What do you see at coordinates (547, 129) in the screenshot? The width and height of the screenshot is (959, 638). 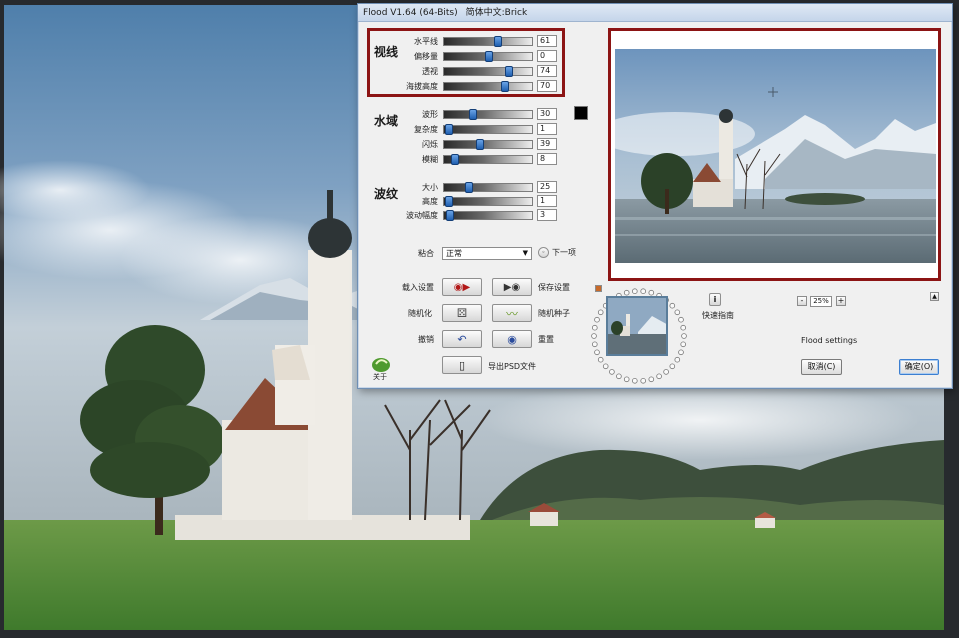 I see `water-param-value: 1` at bounding box center [547, 129].